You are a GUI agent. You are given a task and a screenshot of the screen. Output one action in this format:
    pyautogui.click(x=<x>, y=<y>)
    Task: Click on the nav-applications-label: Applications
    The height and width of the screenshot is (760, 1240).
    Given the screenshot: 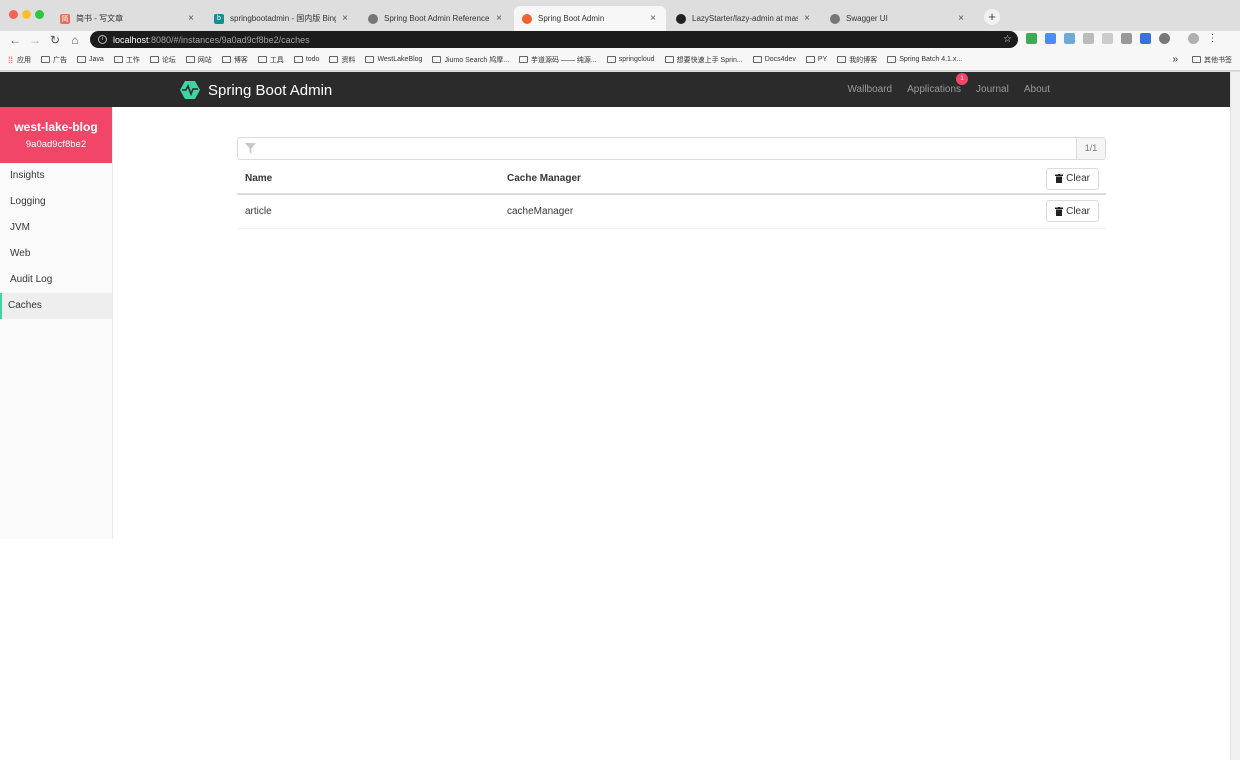 What is the action you would take?
    pyautogui.click(x=934, y=89)
    